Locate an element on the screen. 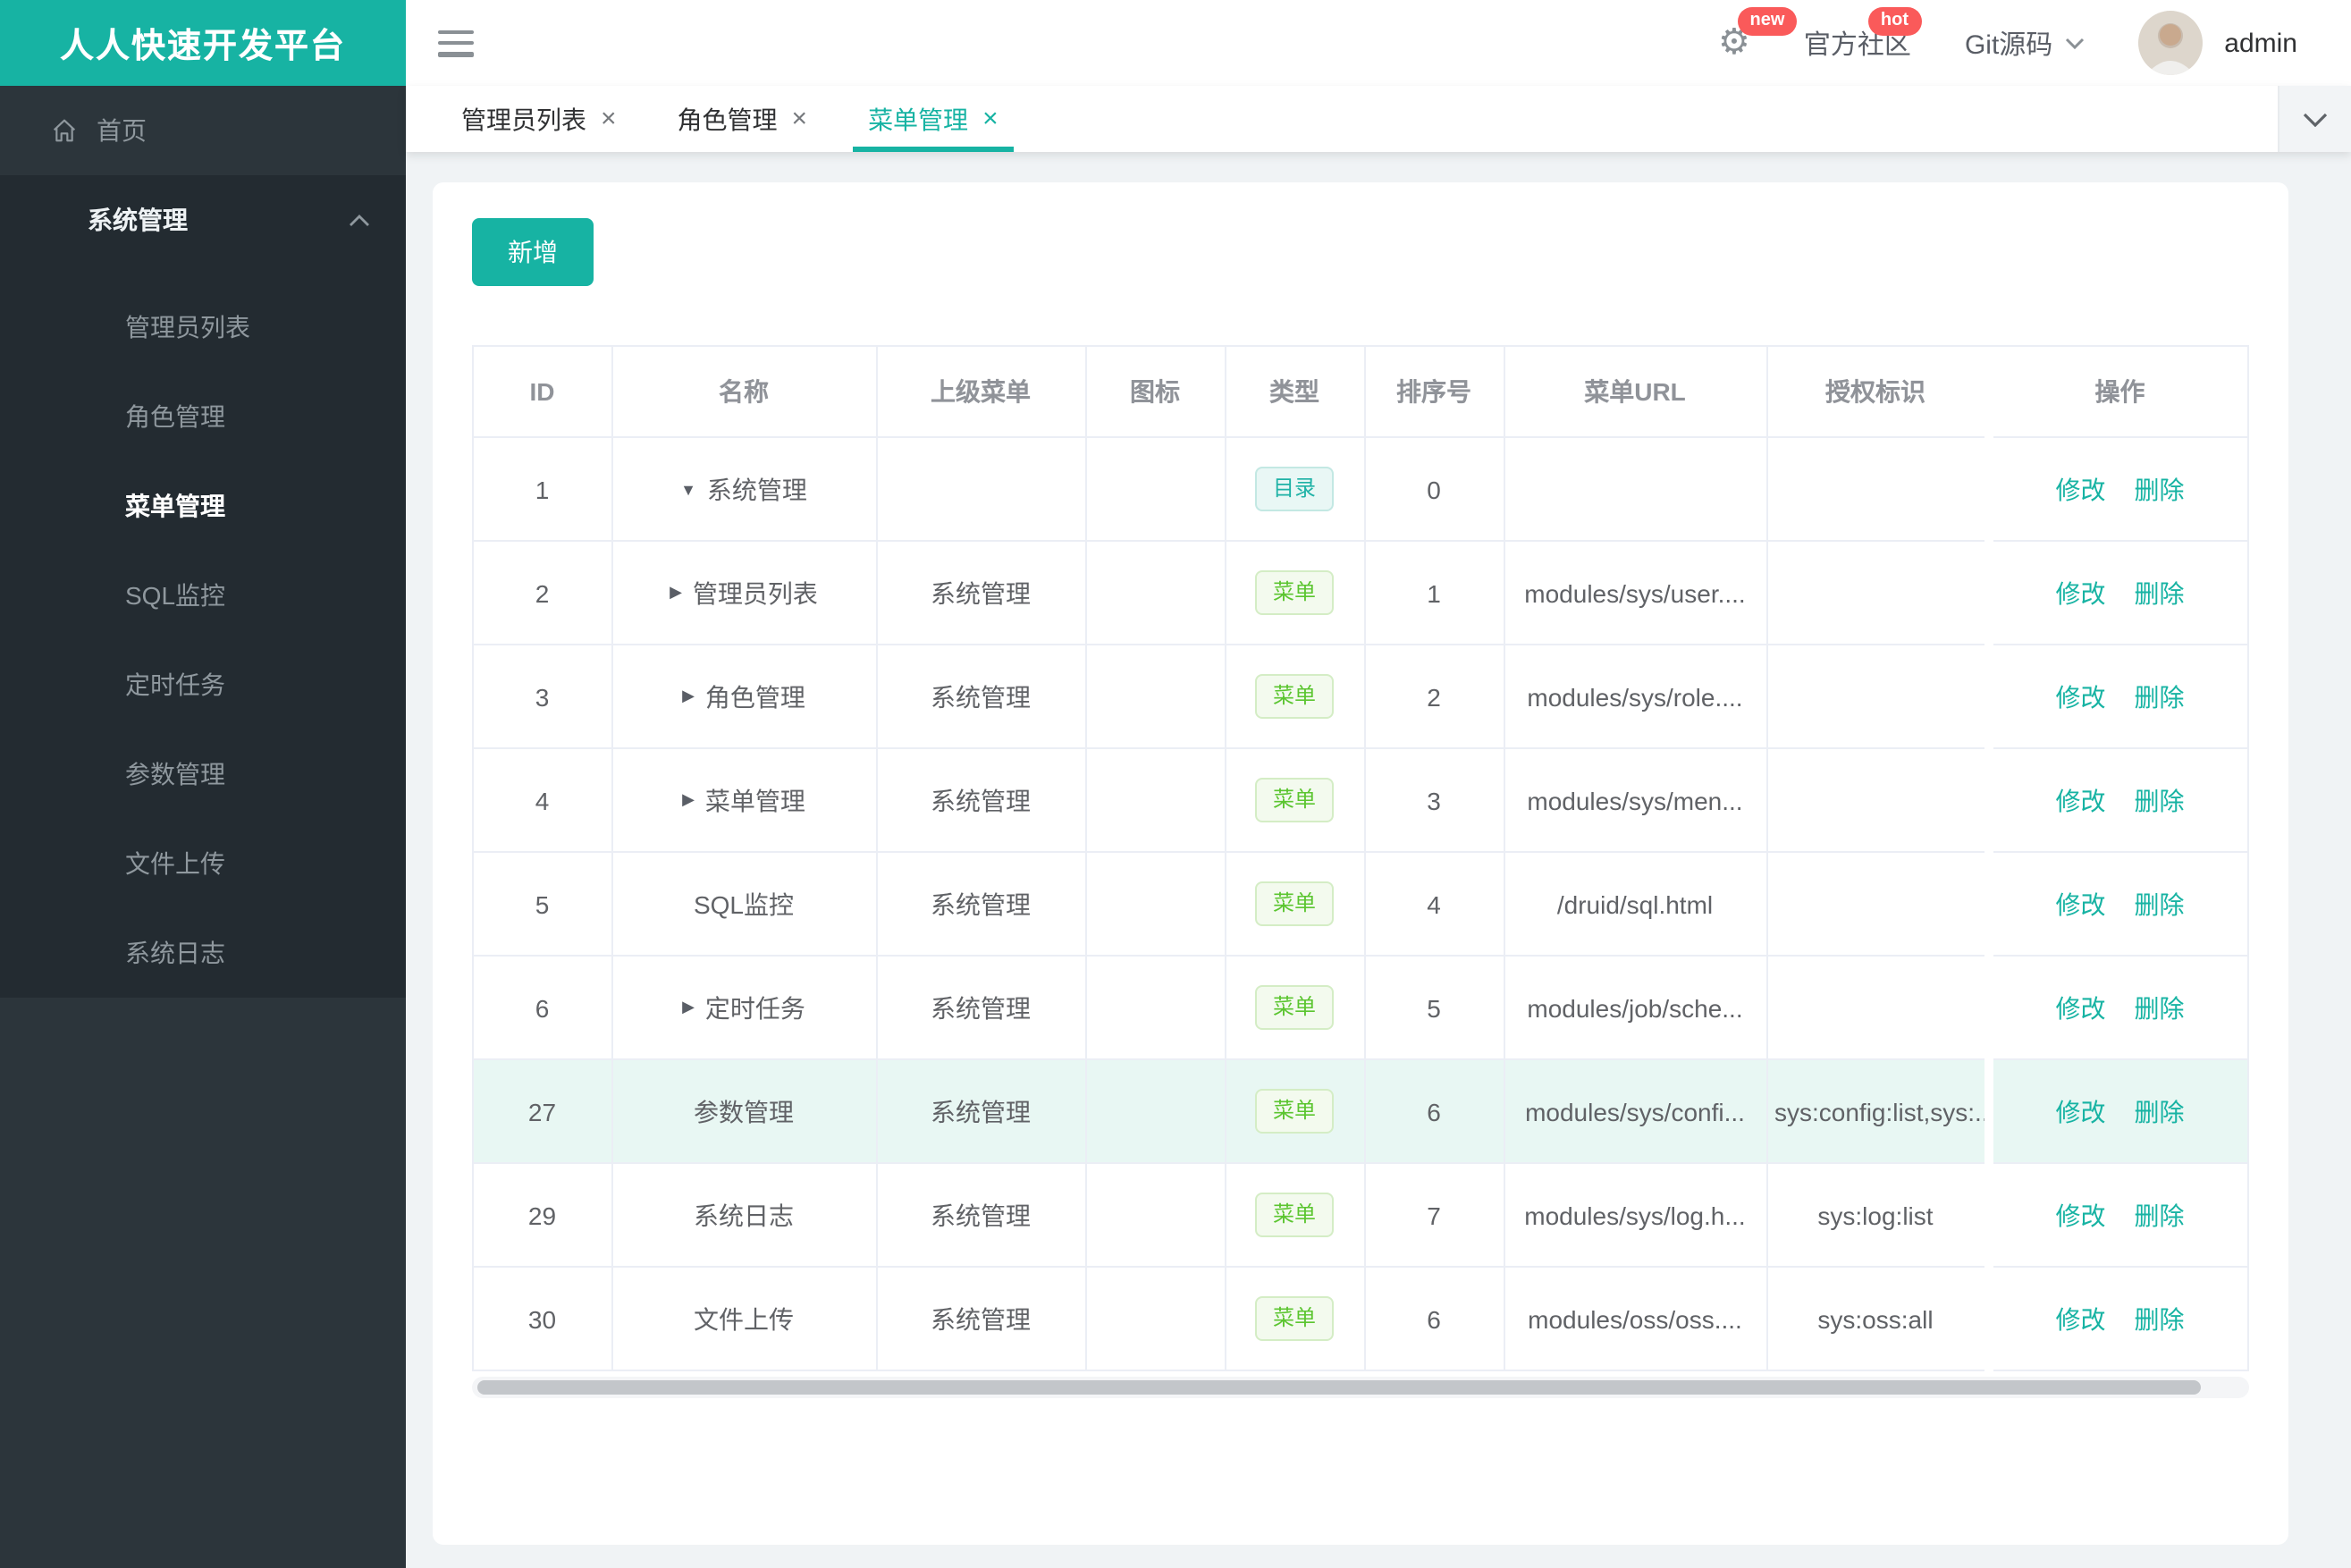 This screenshot has height=1568, width=2351. cell-order: 4 is located at coordinates (1434, 904).